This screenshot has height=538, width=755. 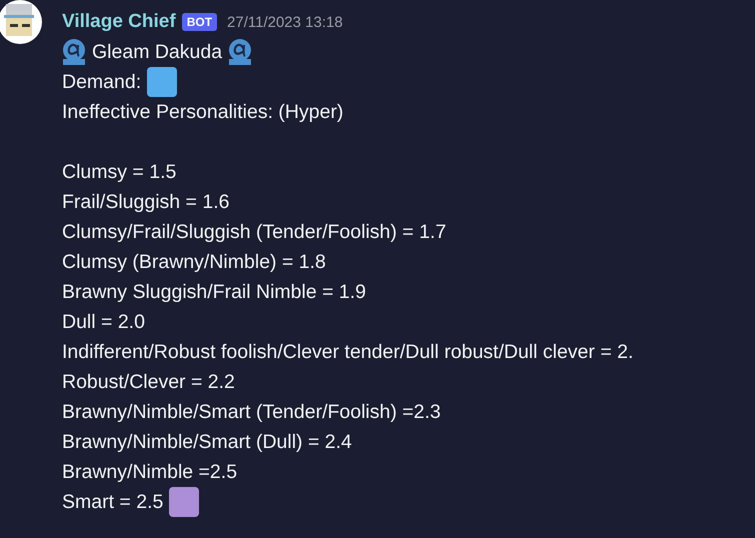 What do you see at coordinates (103, 322) in the screenshot?
I see `message-text: Dull = 2.0` at bounding box center [103, 322].